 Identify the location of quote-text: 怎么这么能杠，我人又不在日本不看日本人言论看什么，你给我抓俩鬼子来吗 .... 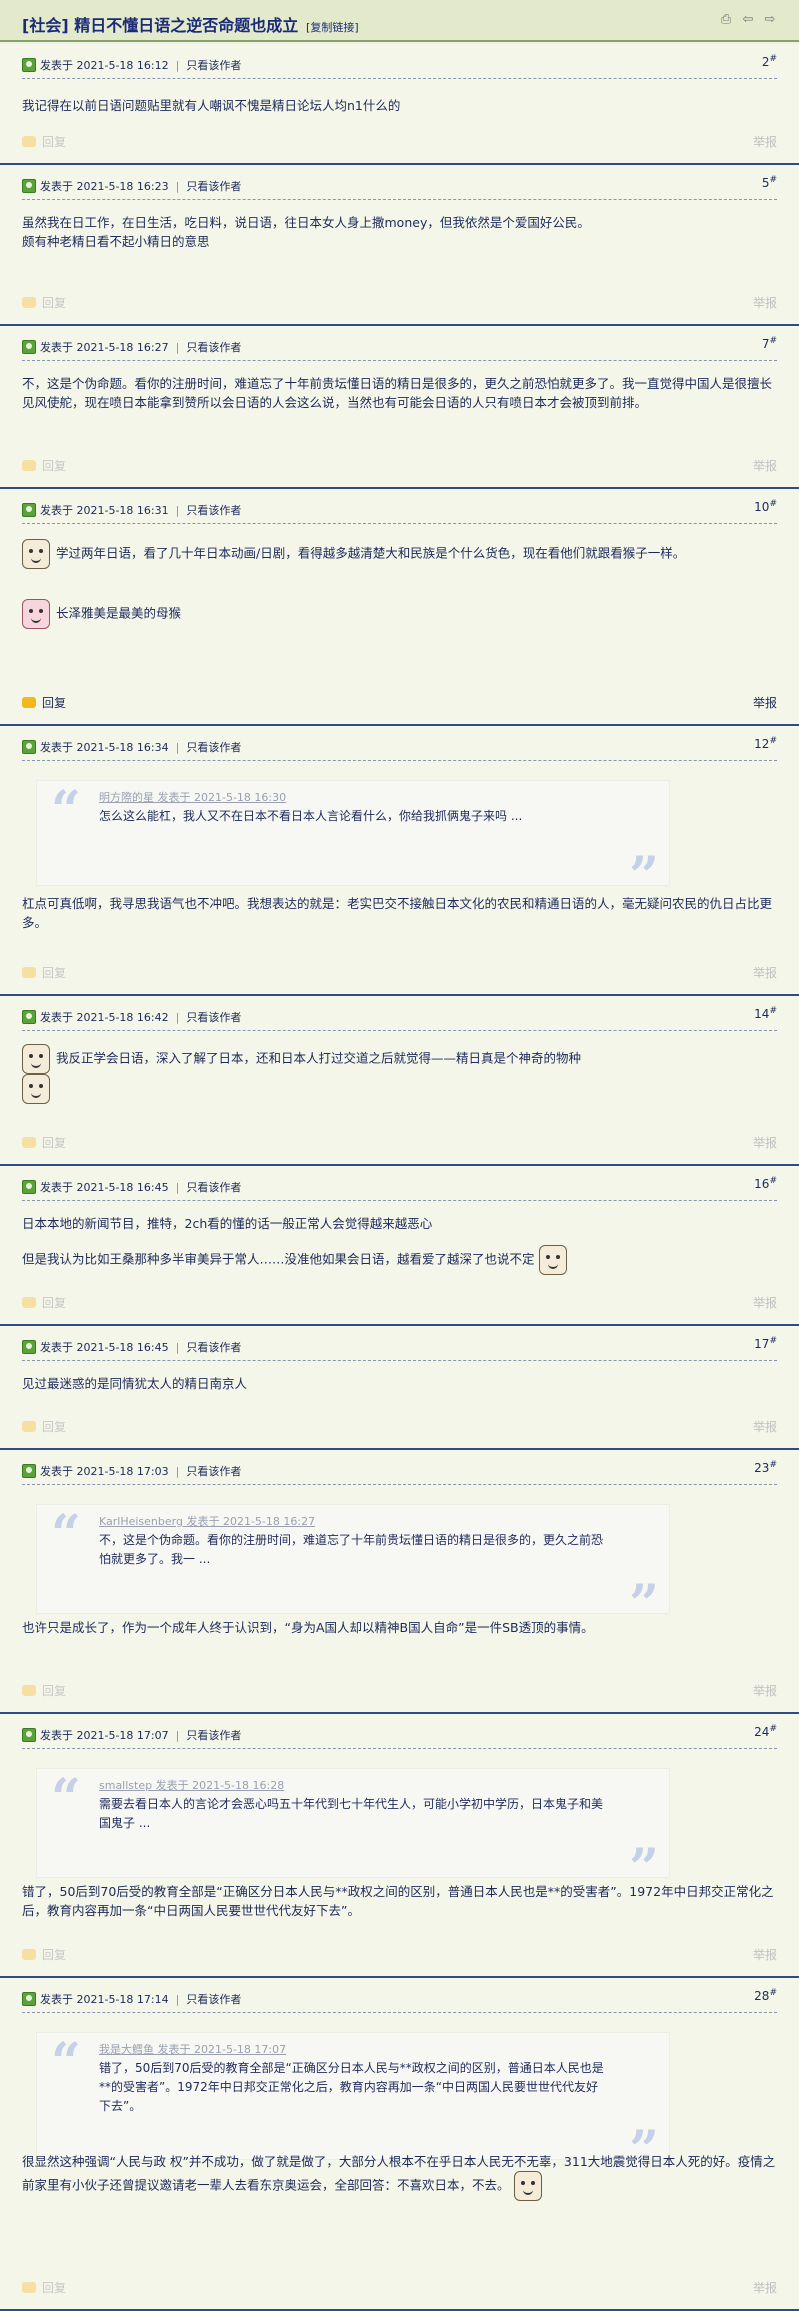
(311, 816).